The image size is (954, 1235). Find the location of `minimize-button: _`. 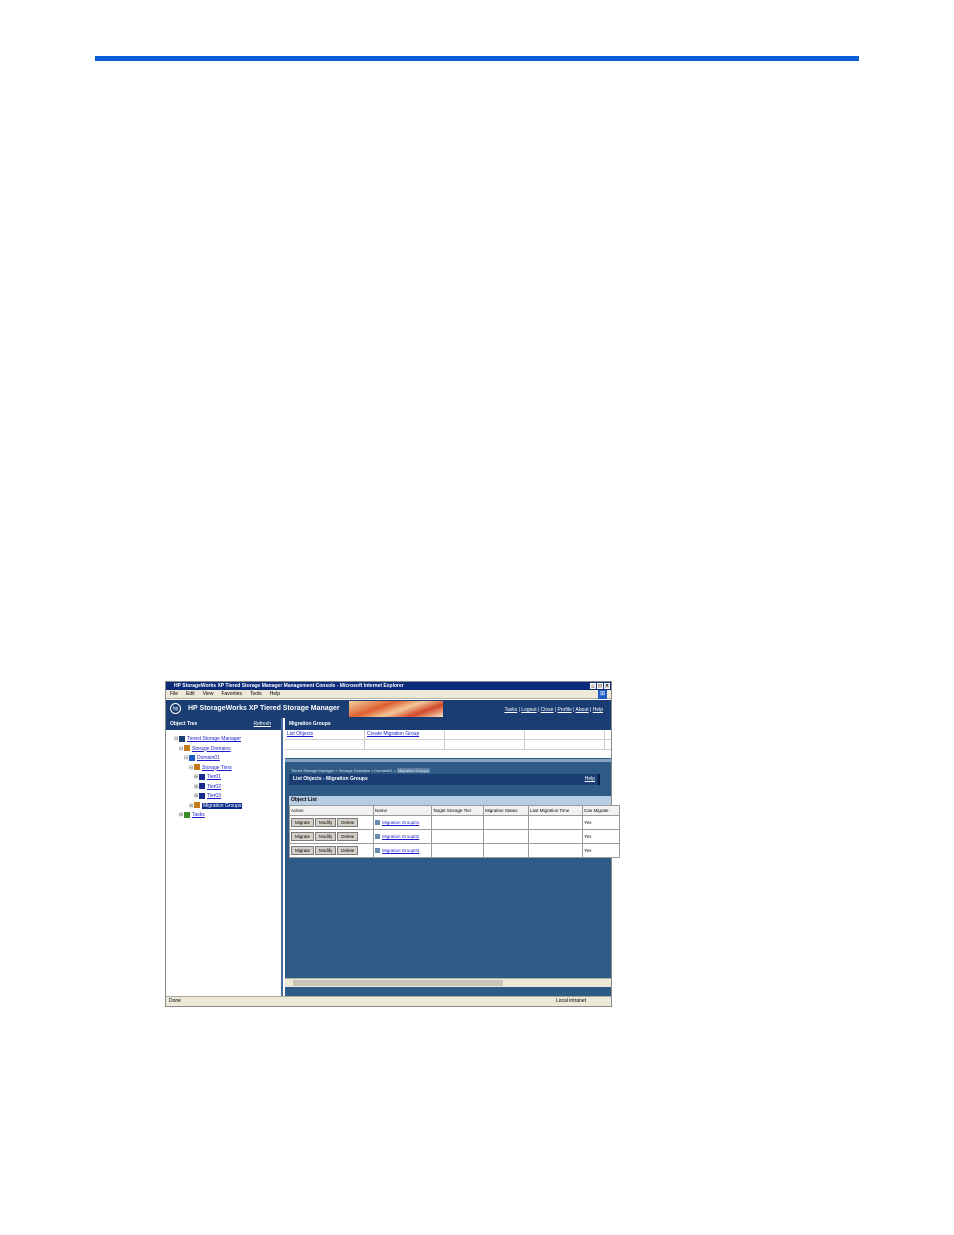

minimize-button: _ is located at coordinates (593, 686).